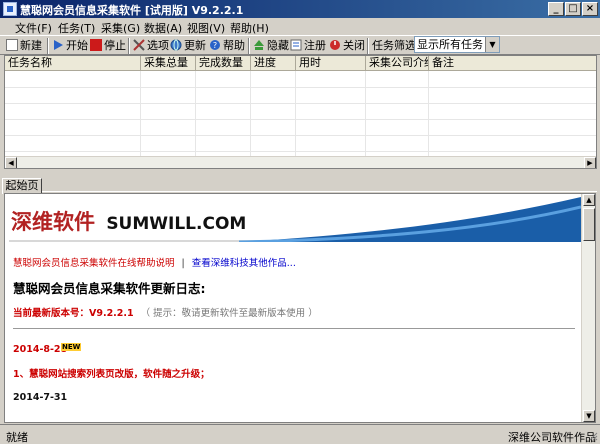 The image size is (600, 444). Describe the element at coordinates (120, 28) in the screenshot. I see `menu-collect: 采集(G)` at that location.